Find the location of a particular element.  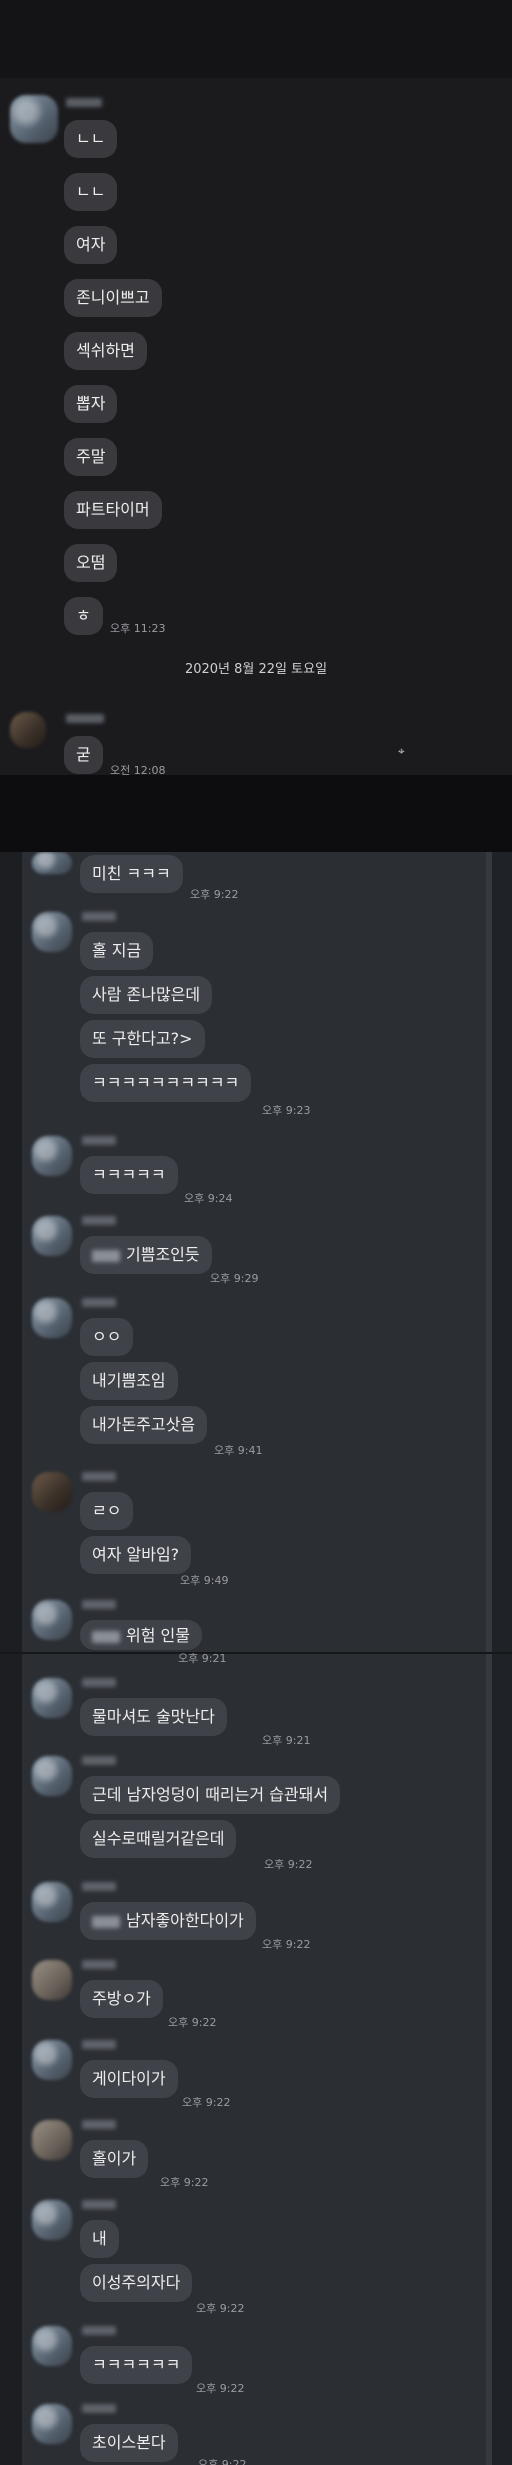

message-bubble: 게이다이가 is located at coordinates (129, 2079).